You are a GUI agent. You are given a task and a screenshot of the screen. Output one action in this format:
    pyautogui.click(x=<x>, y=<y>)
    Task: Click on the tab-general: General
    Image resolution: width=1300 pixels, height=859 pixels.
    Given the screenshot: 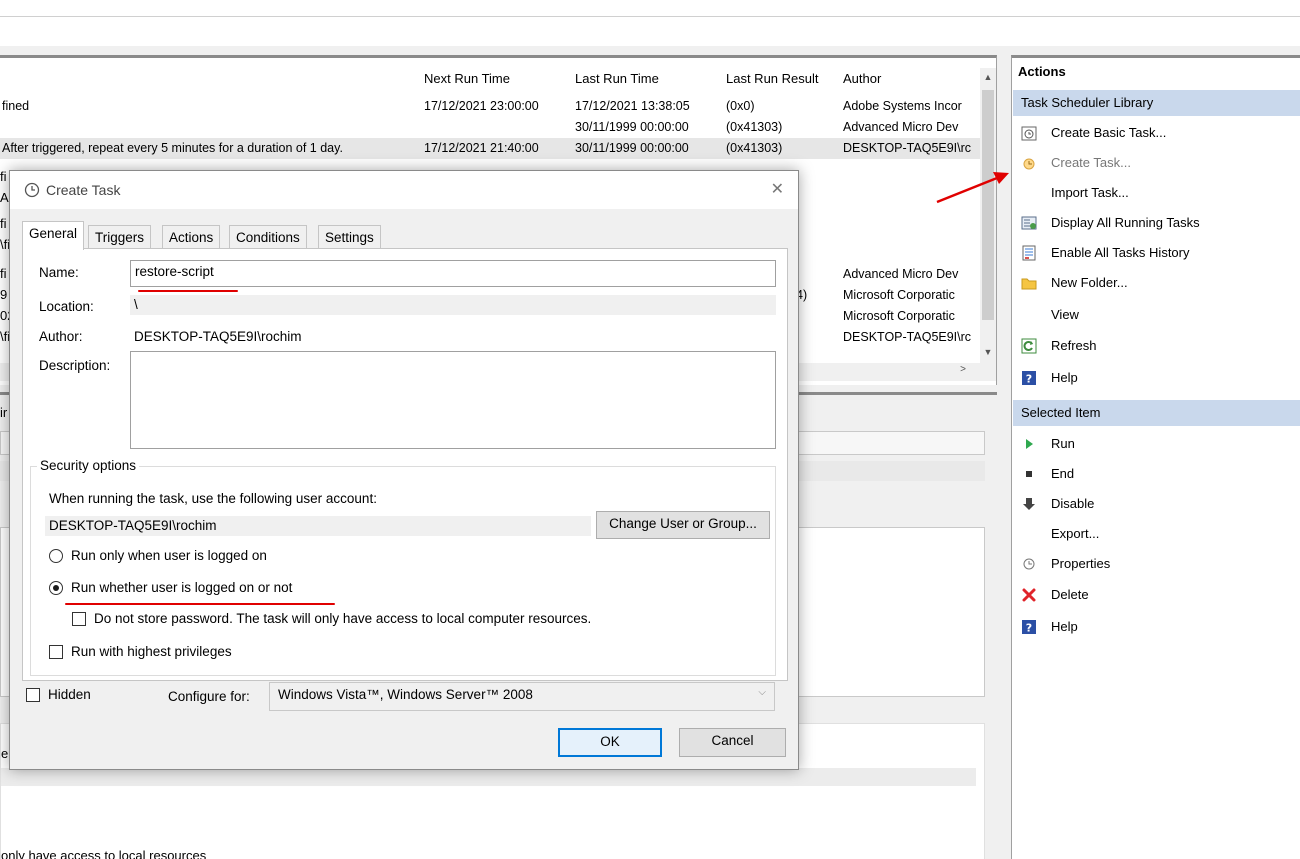 What is the action you would take?
    pyautogui.click(x=53, y=235)
    